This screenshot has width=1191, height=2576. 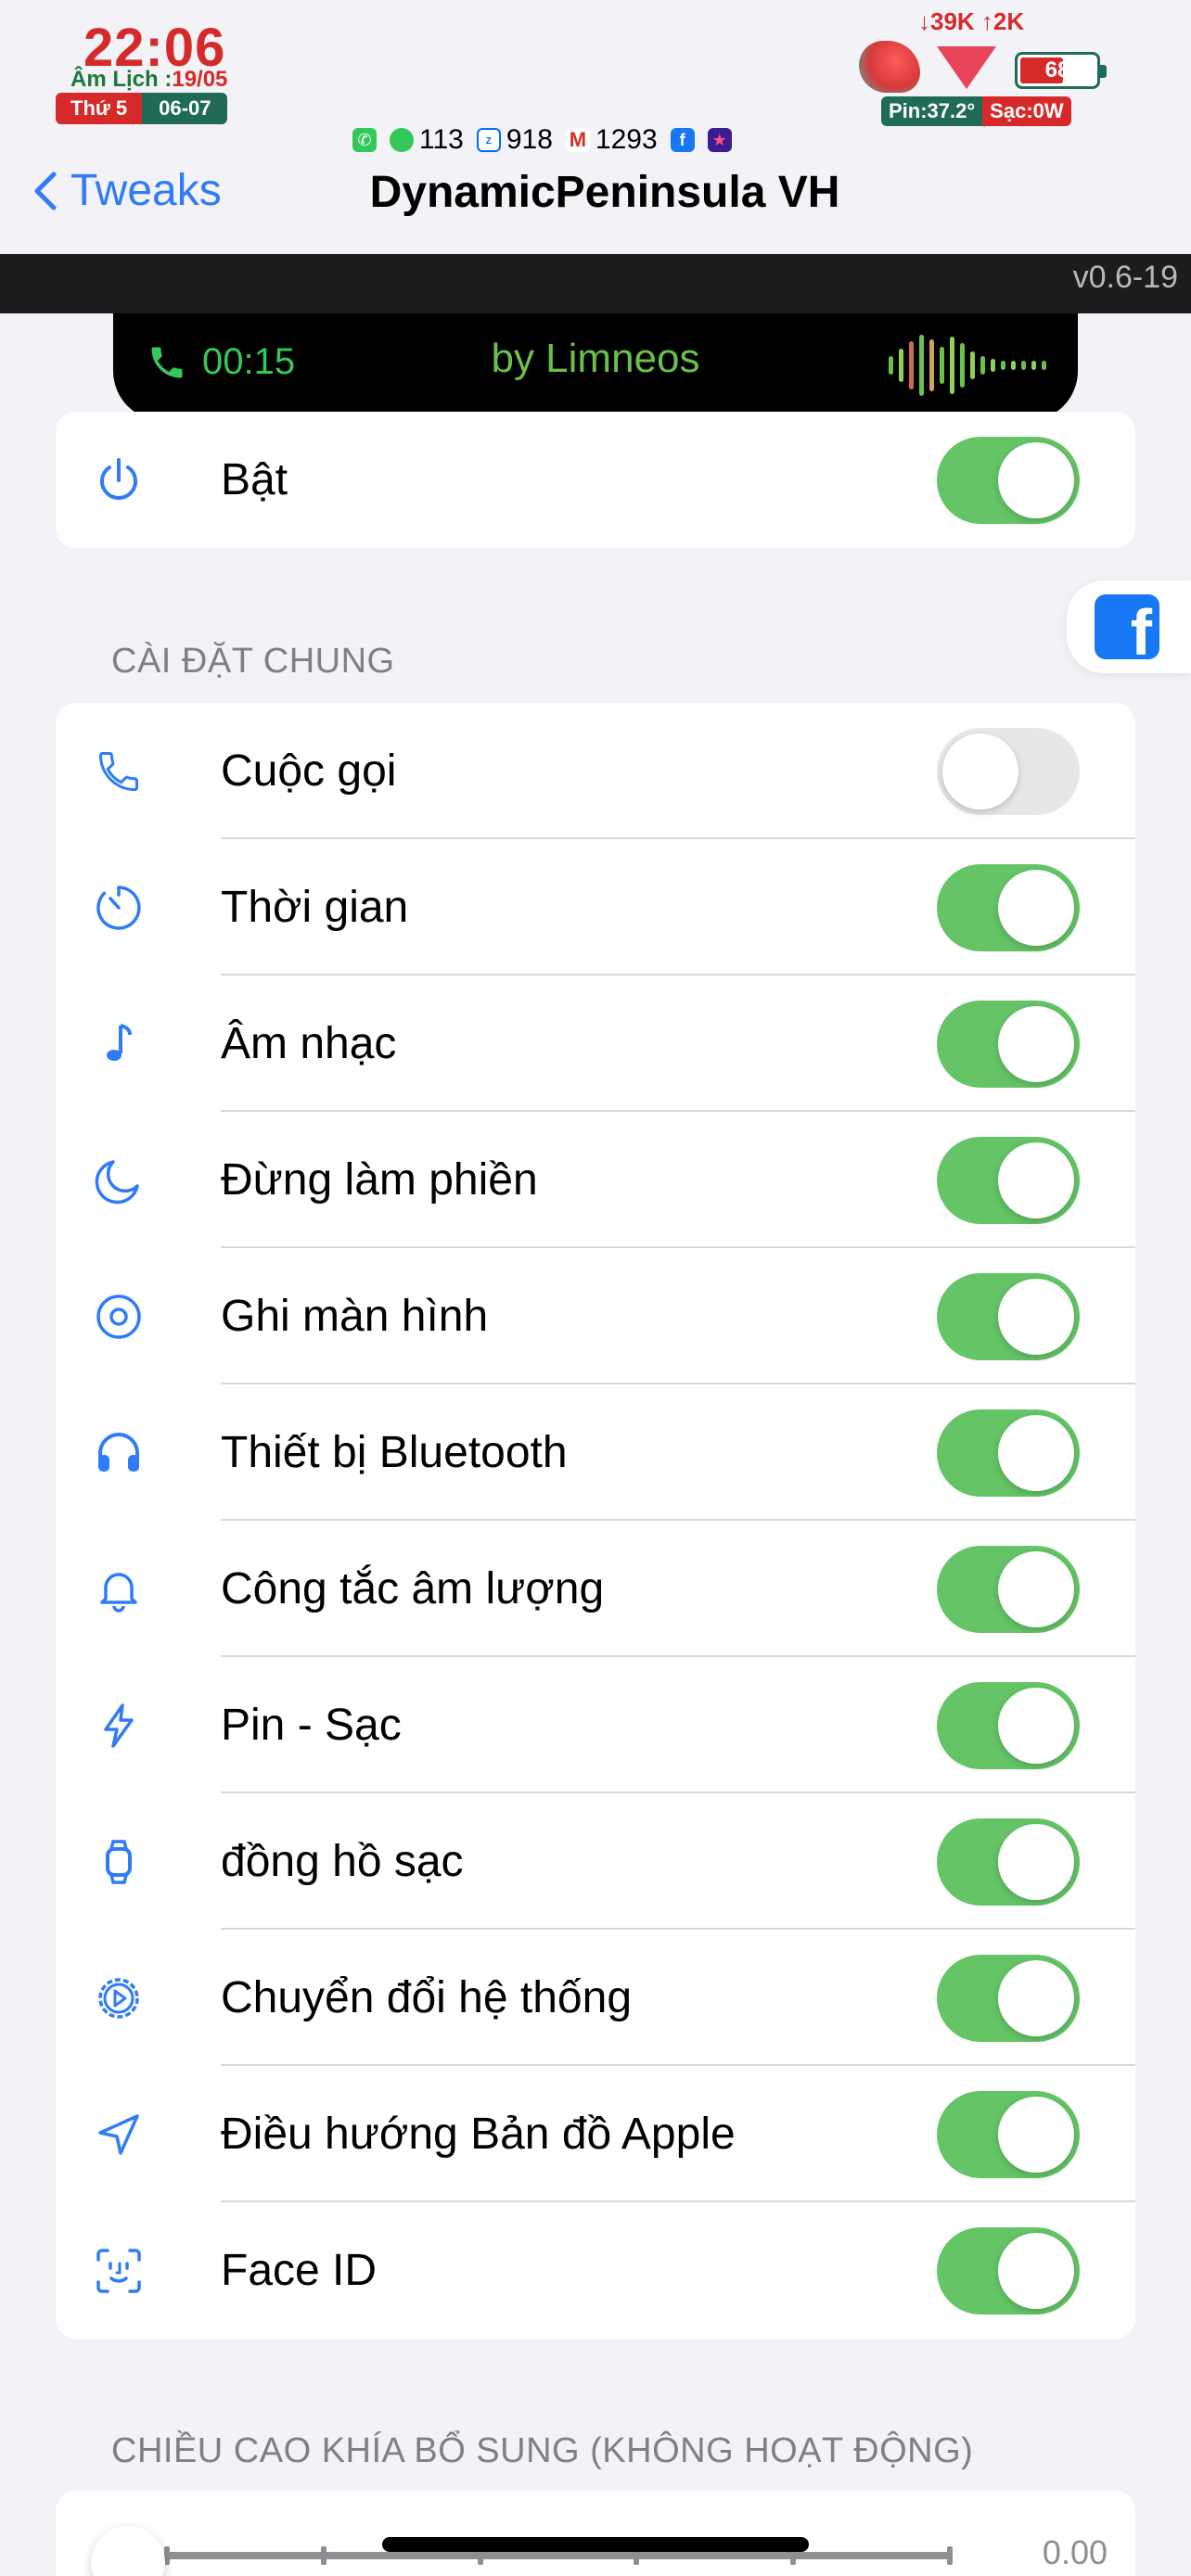 I want to click on setting-row: Đừng làm phiền, so click(x=595, y=1180).